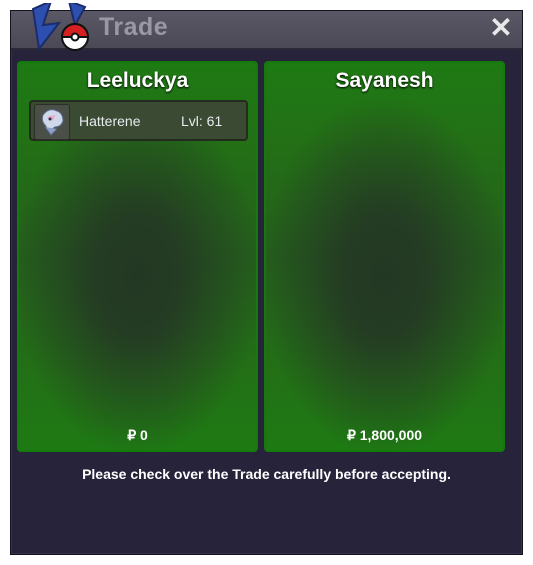 This screenshot has width=533, height=565. What do you see at coordinates (501, 28) in the screenshot?
I see `close-icon: ✕` at bounding box center [501, 28].